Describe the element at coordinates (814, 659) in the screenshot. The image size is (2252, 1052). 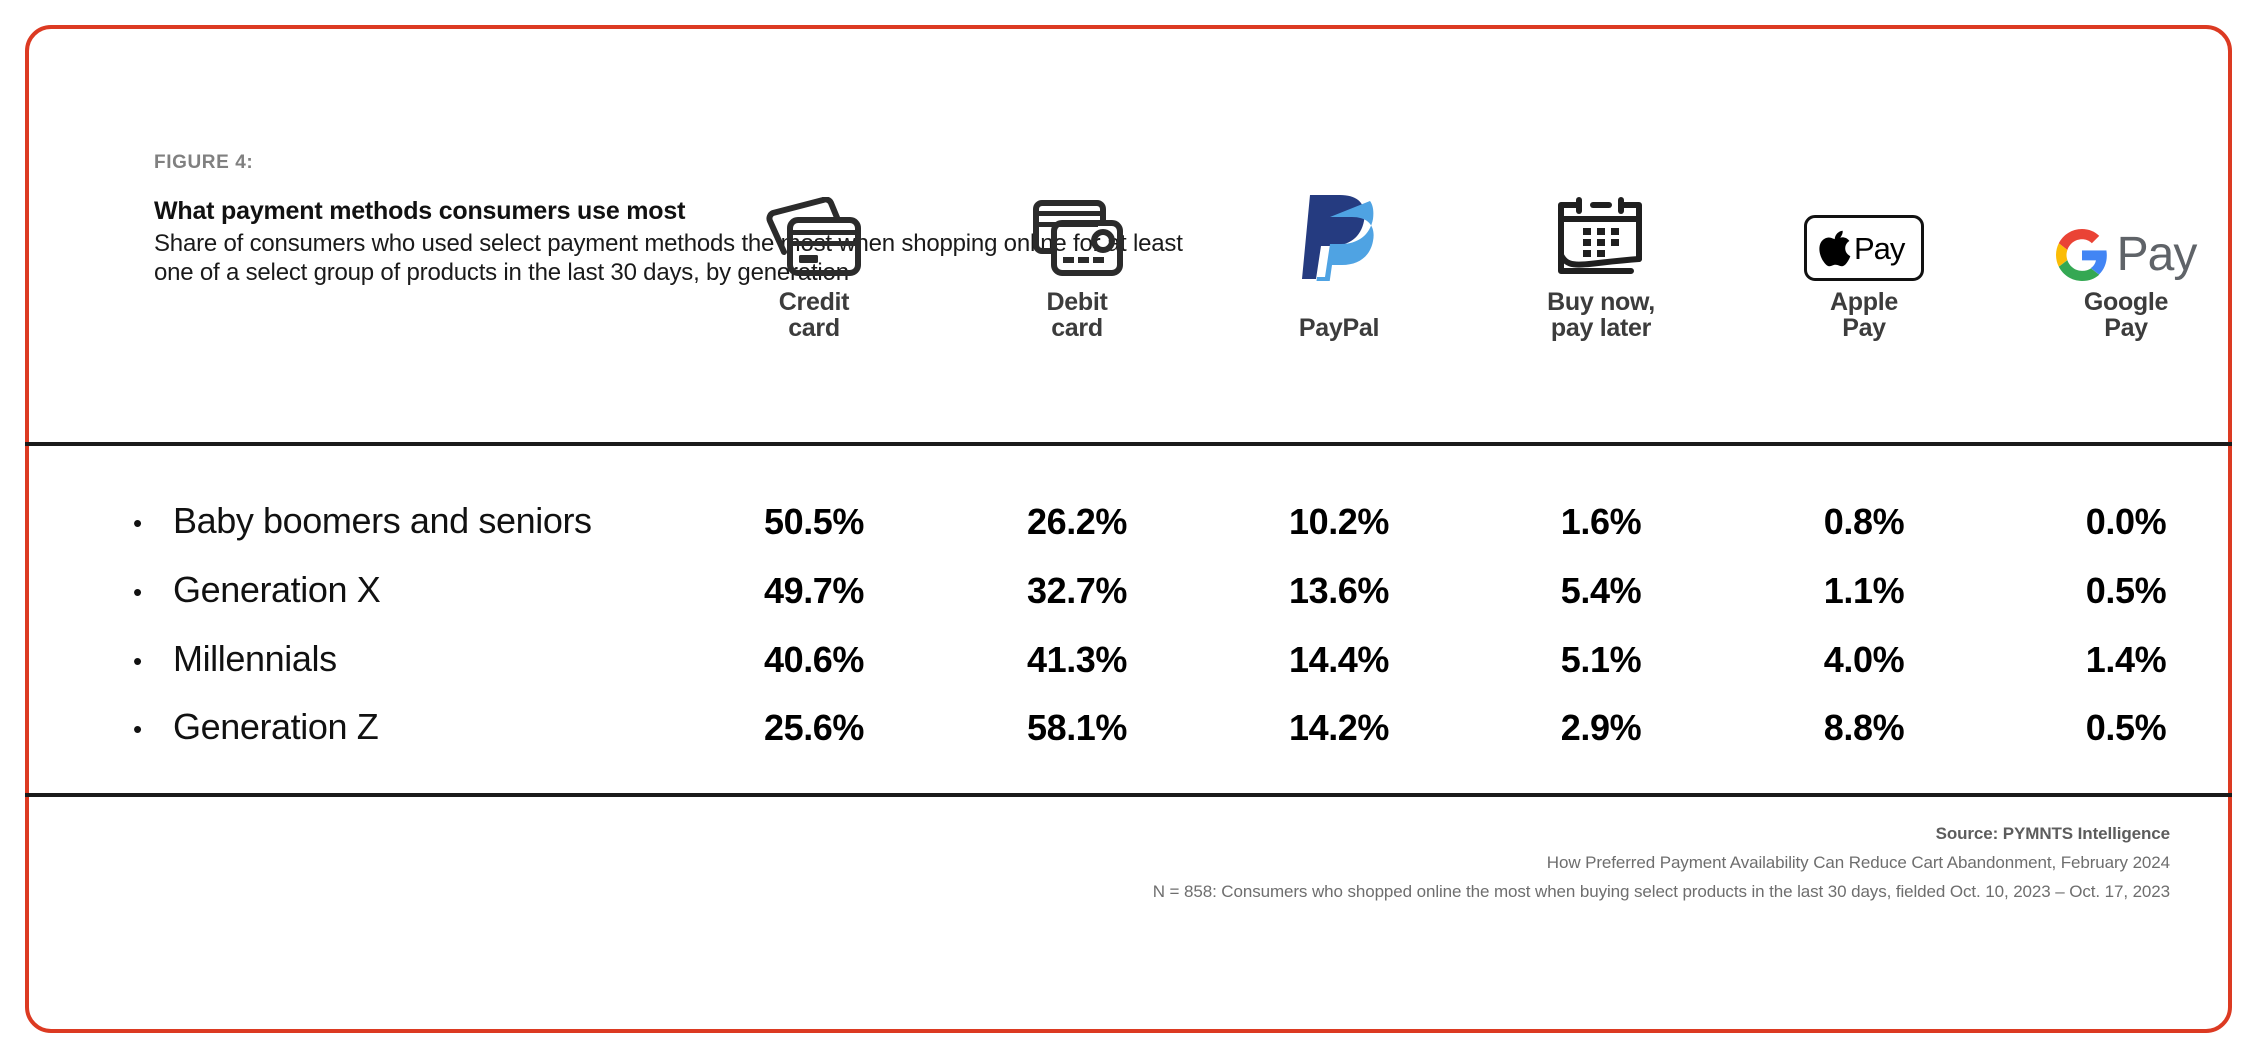
I see `table-cell: 40.6%` at that location.